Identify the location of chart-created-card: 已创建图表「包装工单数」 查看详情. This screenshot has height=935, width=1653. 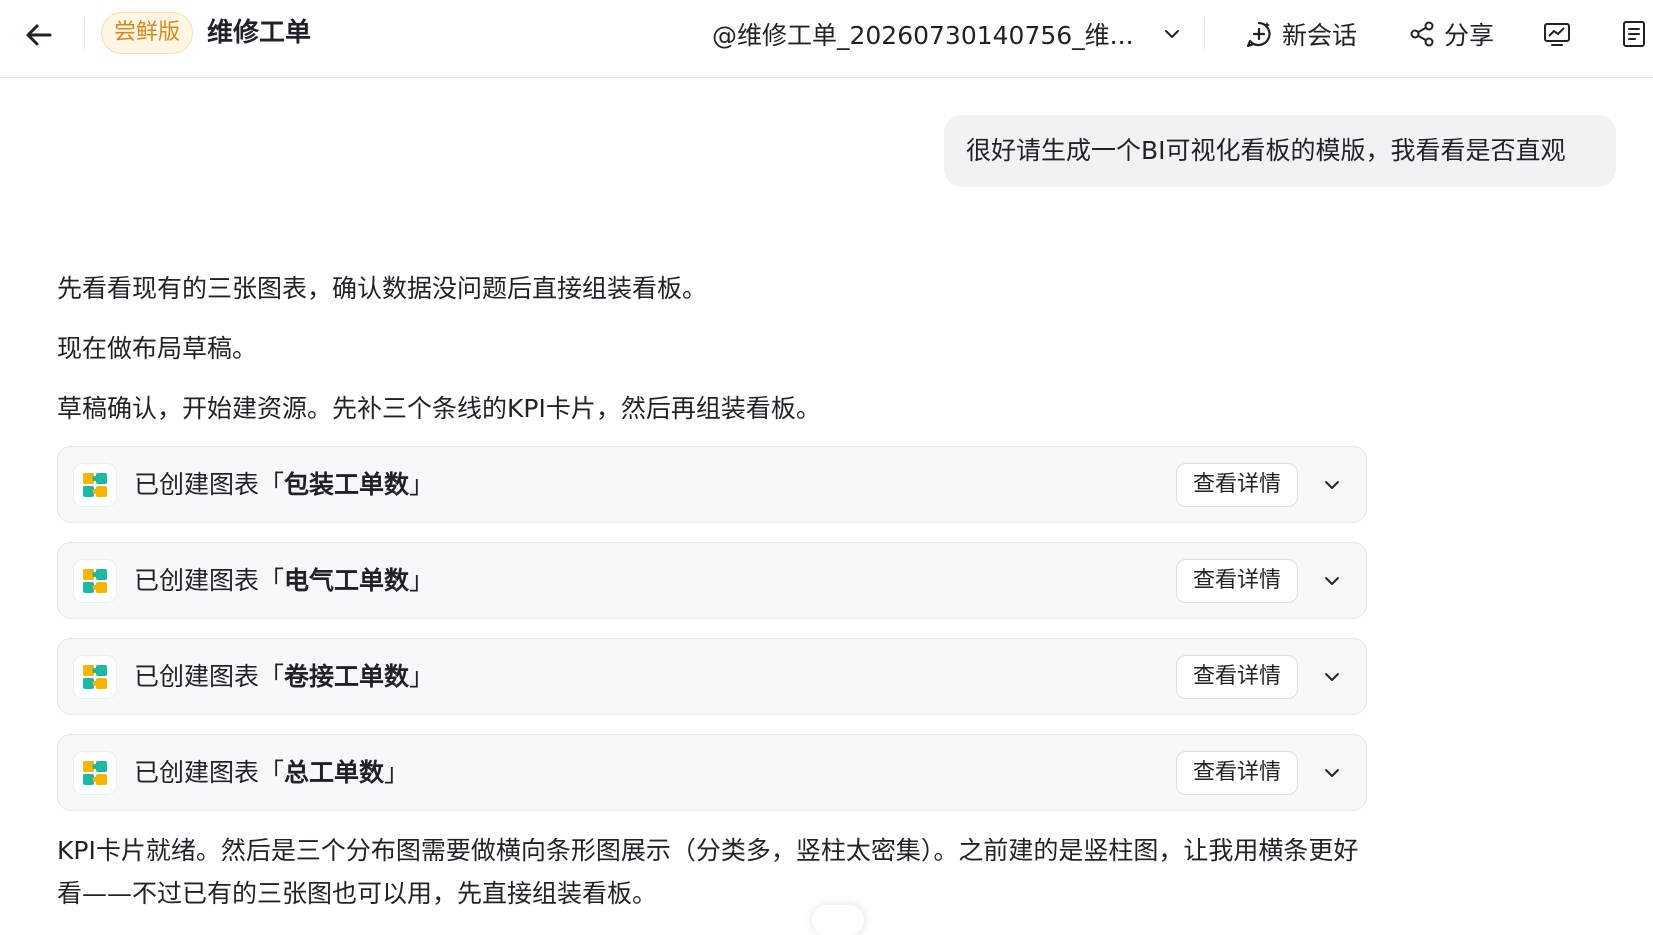
(712, 484).